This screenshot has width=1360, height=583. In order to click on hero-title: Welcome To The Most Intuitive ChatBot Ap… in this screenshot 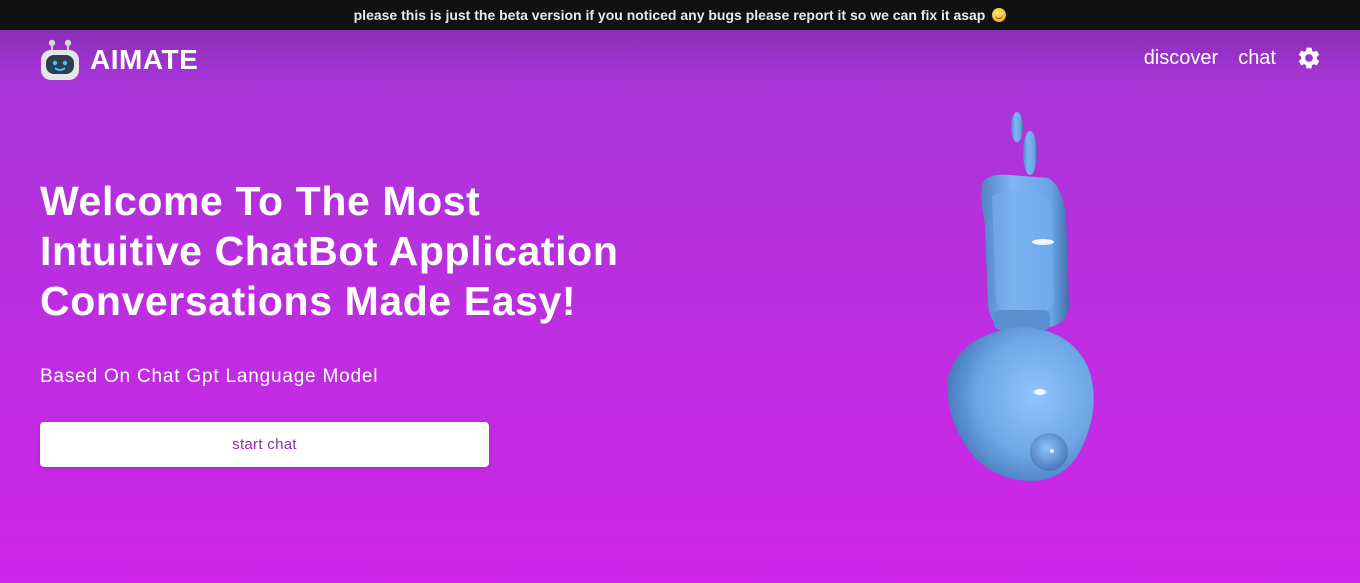, I will do `click(360, 251)`.